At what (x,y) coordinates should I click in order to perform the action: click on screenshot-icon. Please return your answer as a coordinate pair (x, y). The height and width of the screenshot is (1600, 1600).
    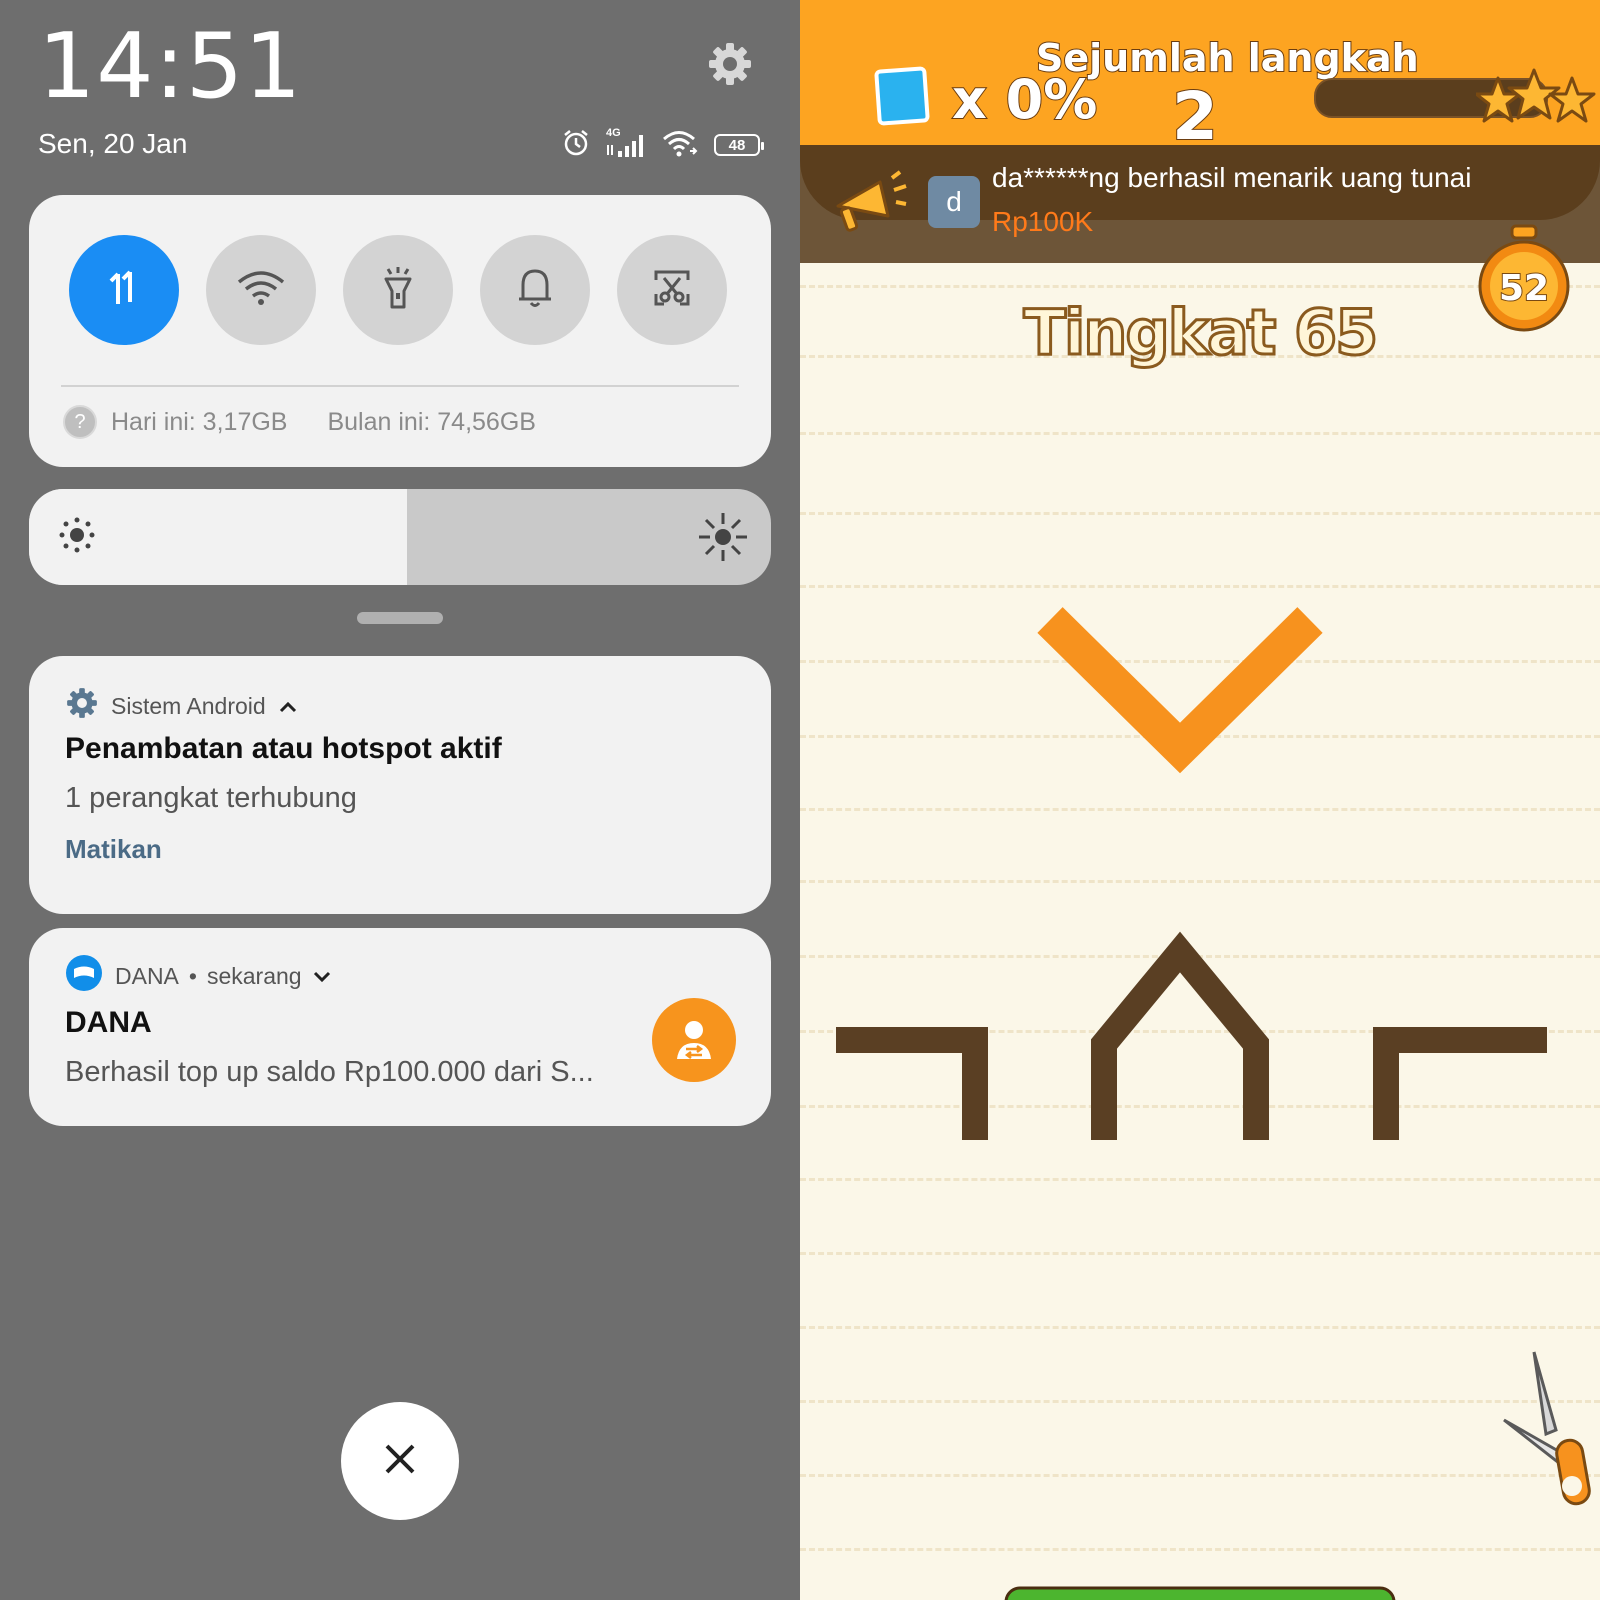
    Looking at the image, I should click on (672, 290).